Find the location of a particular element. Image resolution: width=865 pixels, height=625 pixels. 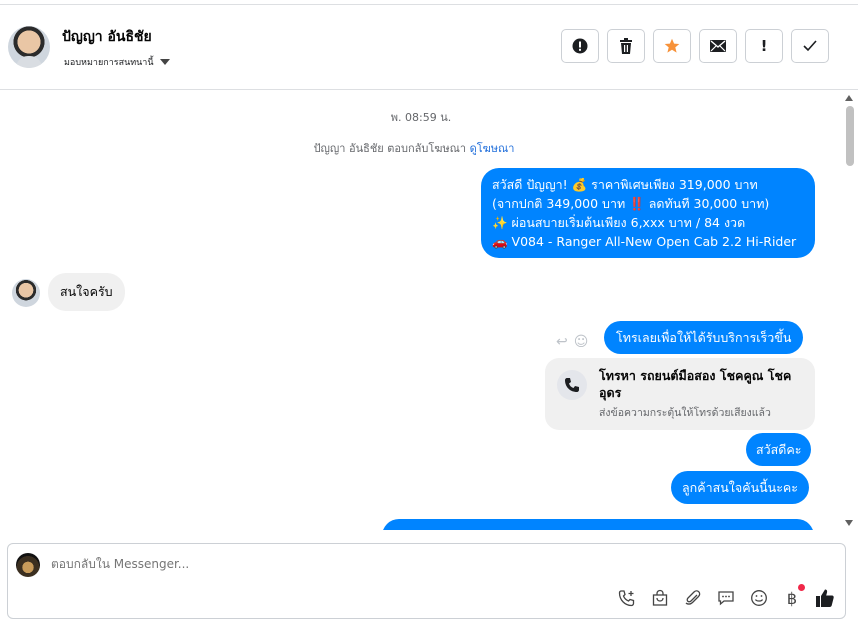

message-composer: ฿ is located at coordinates (426, 581).